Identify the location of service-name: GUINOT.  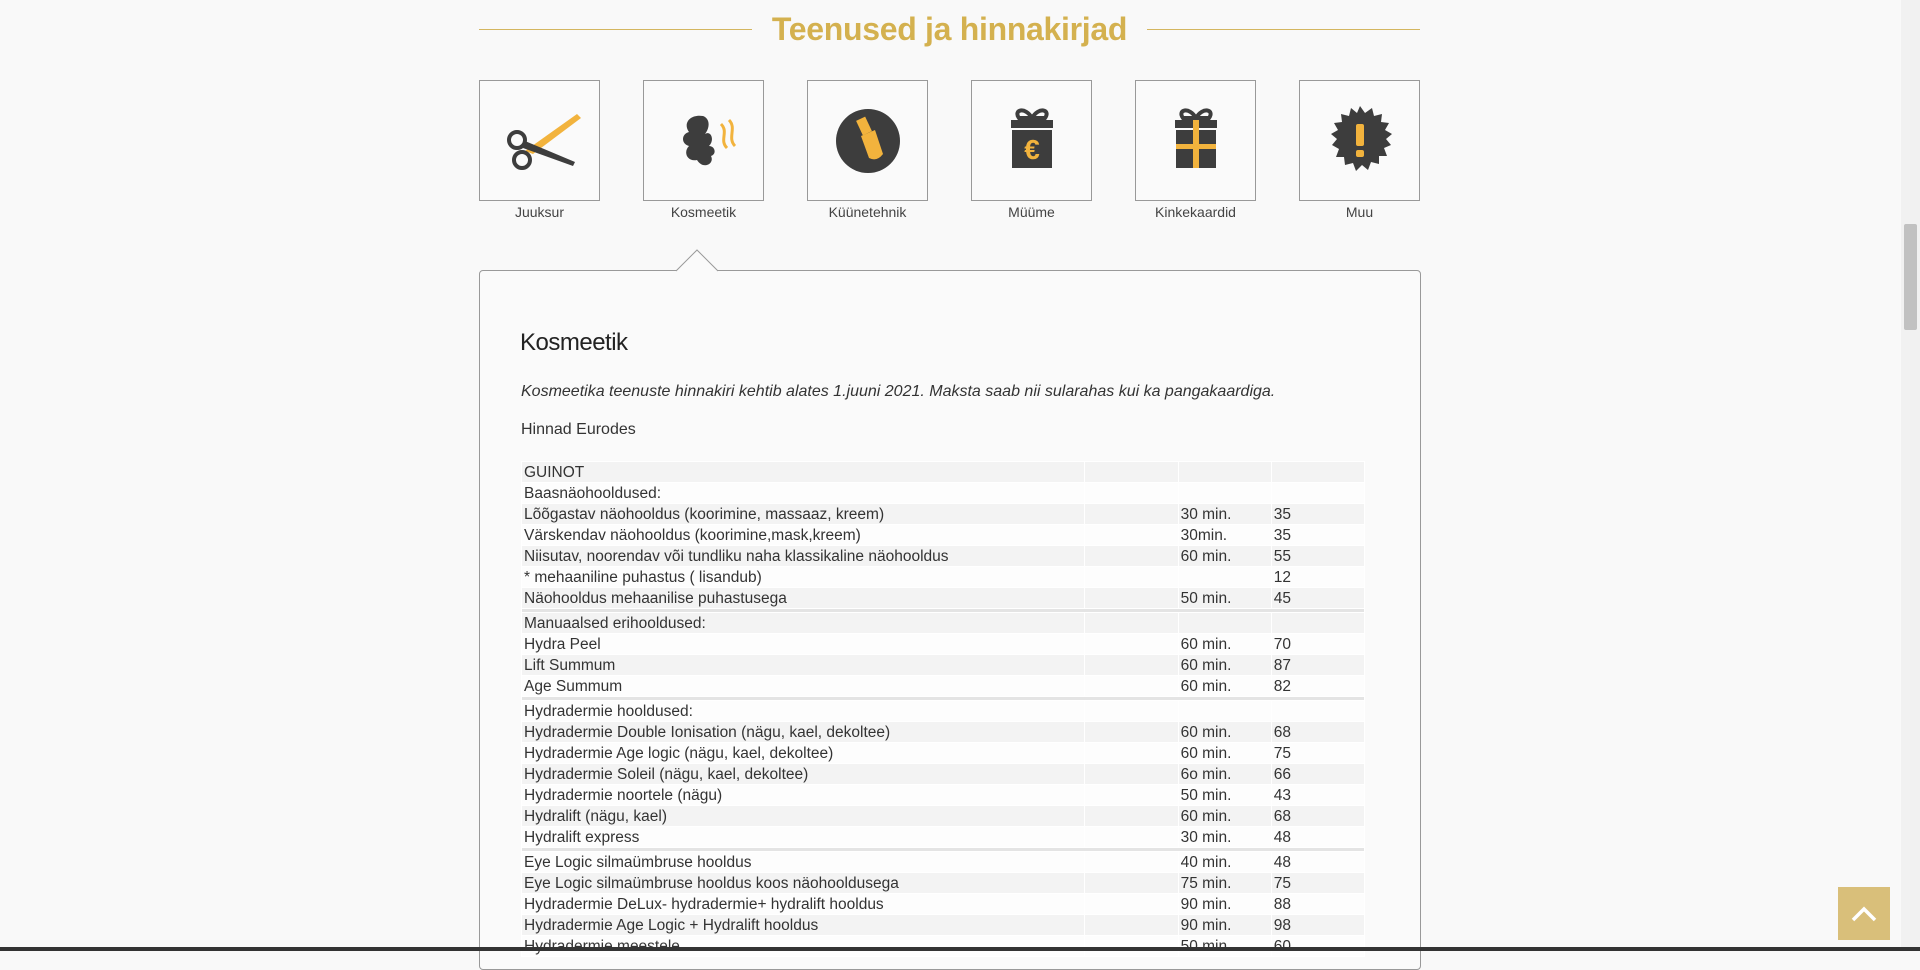
(803, 472).